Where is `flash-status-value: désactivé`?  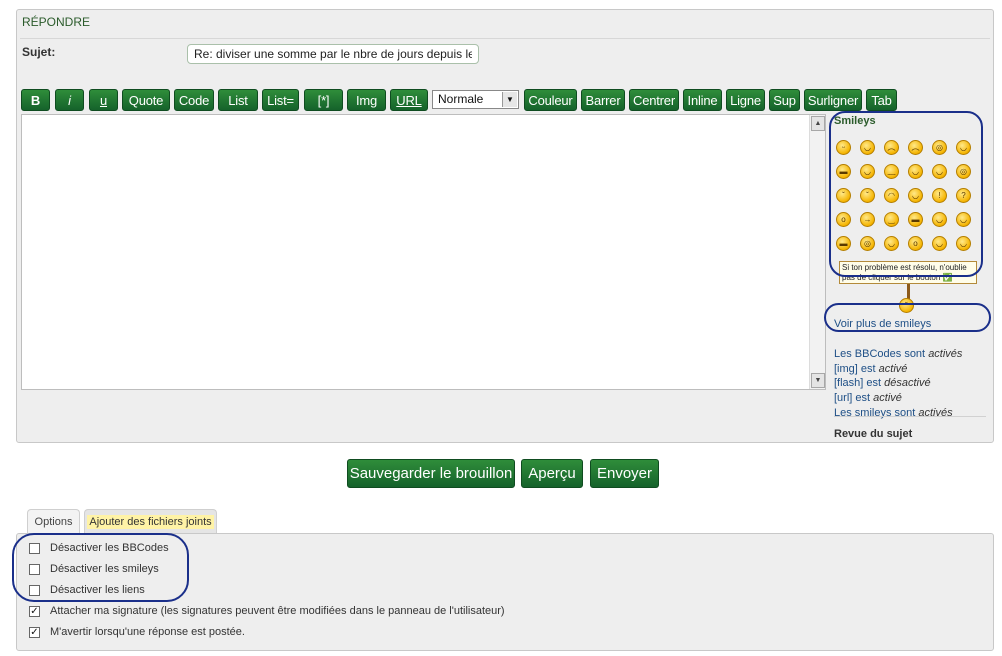 flash-status-value: désactivé is located at coordinates (907, 383).